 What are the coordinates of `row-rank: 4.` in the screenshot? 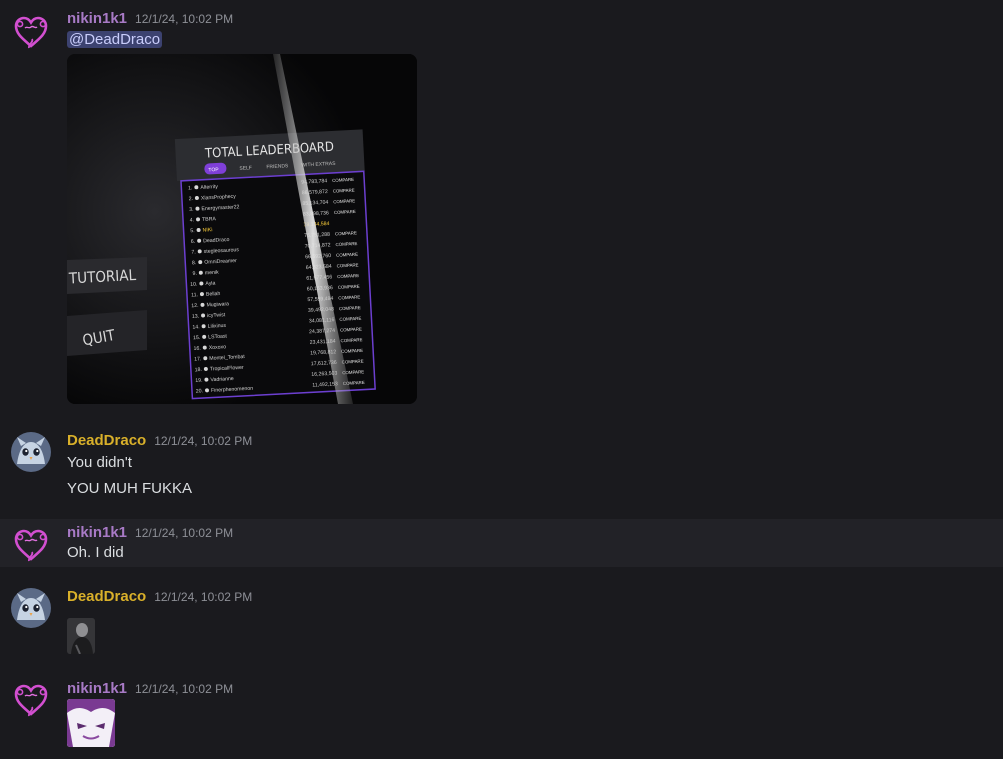 It's located at (192, 220).